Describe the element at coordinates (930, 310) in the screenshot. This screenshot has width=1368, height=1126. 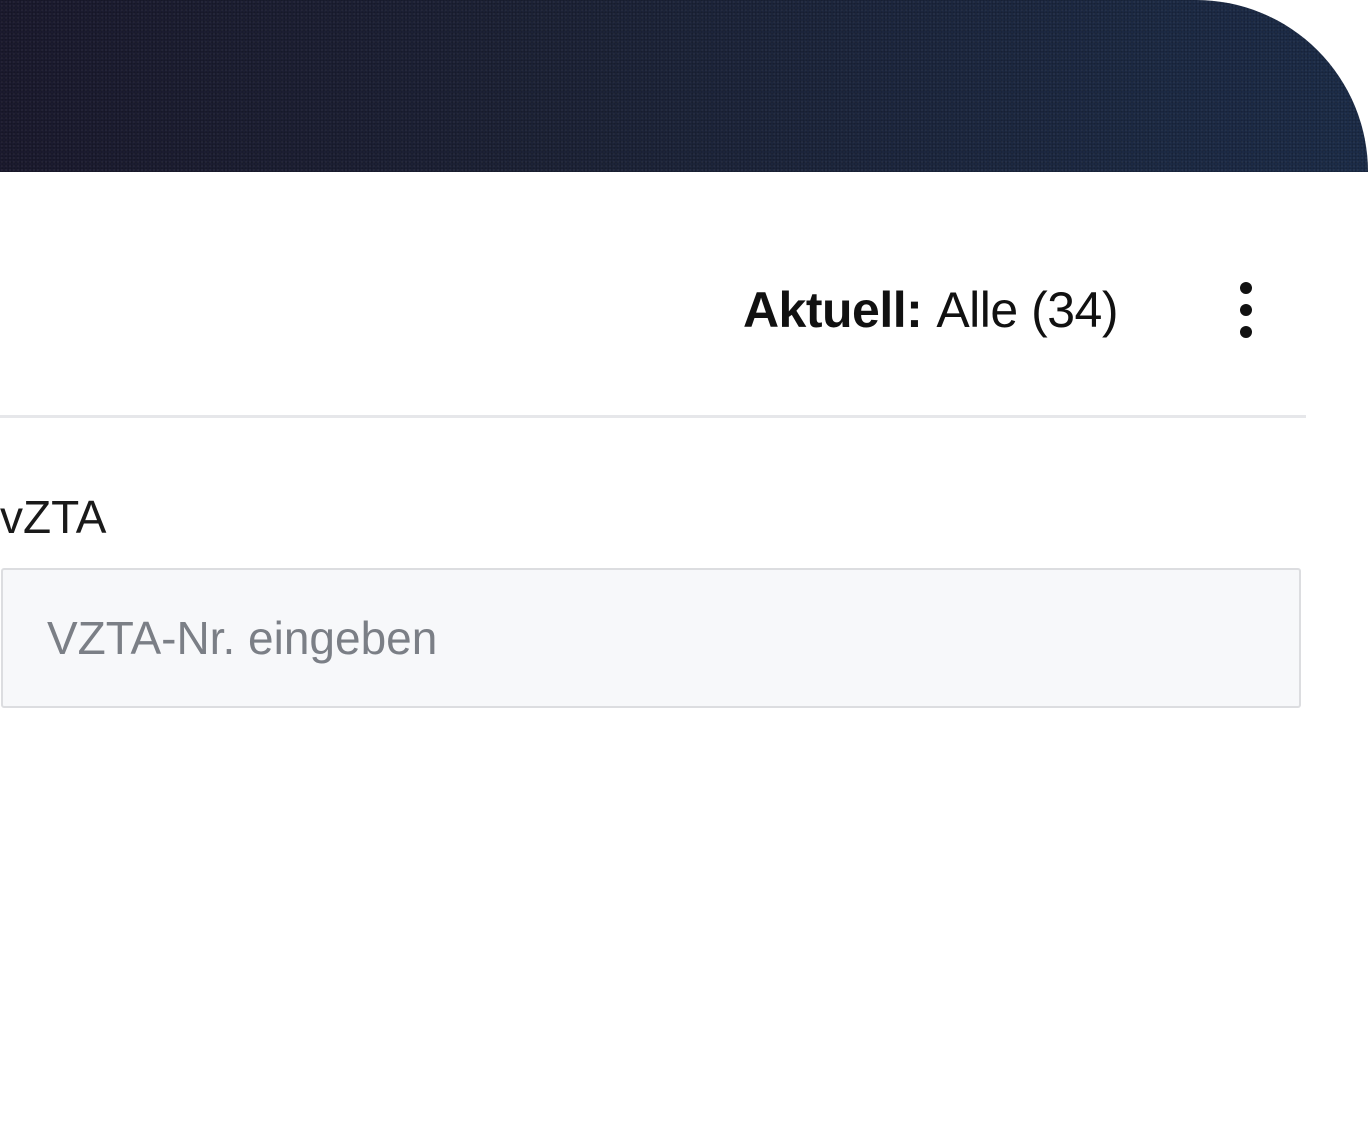
I see `current-filter-label: Aktuell: Alle (34)` at that location.